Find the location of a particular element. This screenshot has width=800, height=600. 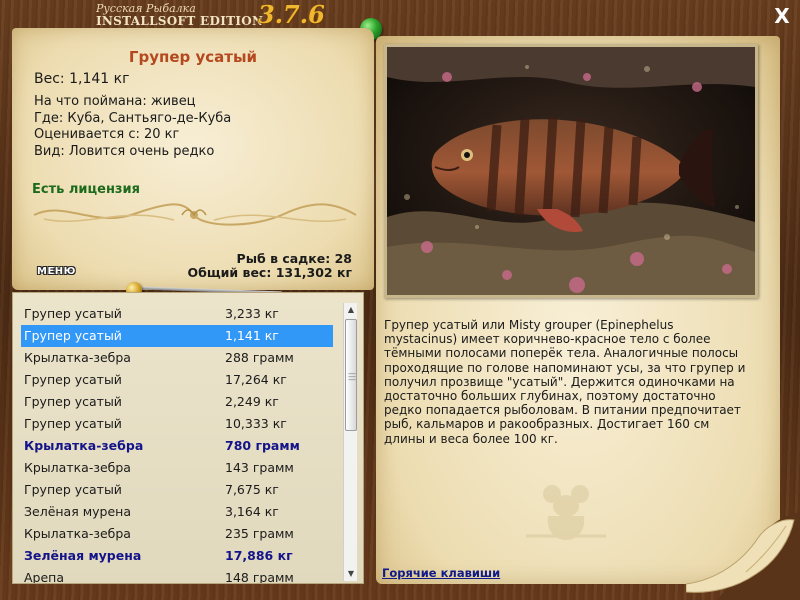

fish-title: Групер усатый is located at coordinates (193, 57).